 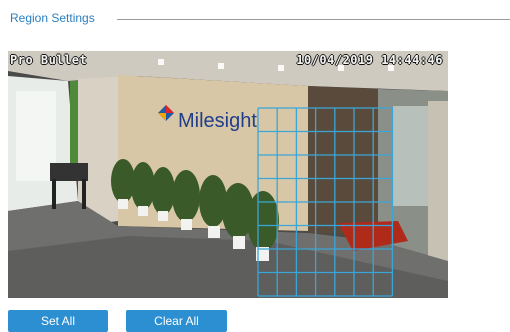 What do you see at coordinates (313, 19) in the screenshot?
I see `section-divider` at bounding box center [313, 19].